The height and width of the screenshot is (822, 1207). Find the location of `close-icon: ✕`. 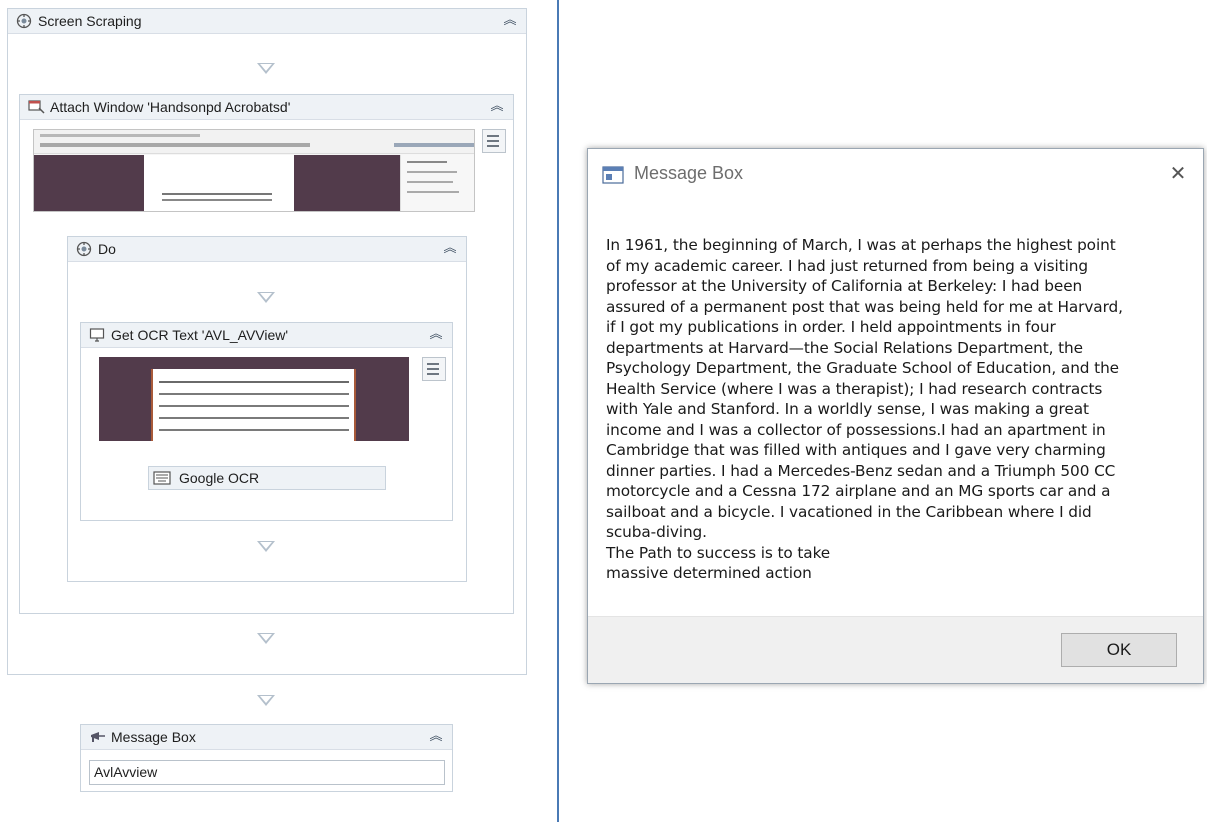

close-icon: ✕ is located at coordinates (1178, 173).